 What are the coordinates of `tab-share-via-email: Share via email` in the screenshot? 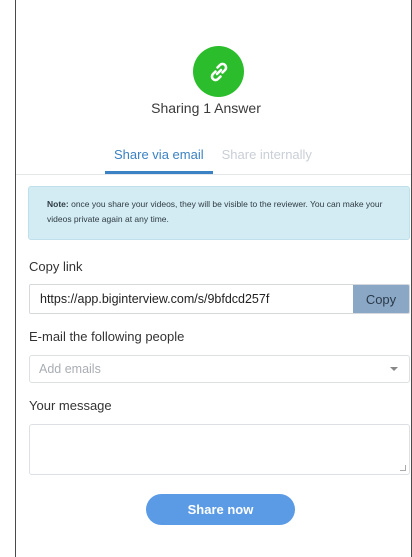 It's located at (159, 157).